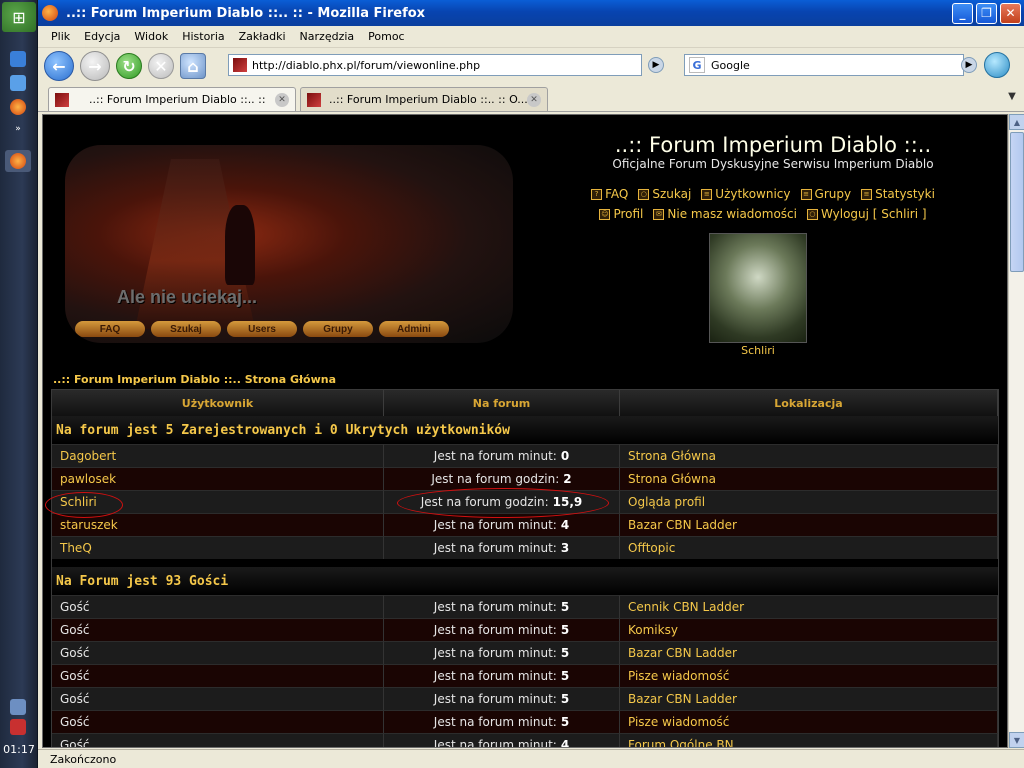 The width and height of the screenshot is (1024, 768). What do you see at coordinates (186, 329) in the screenshot?
I see `banner-search-button: Szukaj` at bounding box center [186, 329].